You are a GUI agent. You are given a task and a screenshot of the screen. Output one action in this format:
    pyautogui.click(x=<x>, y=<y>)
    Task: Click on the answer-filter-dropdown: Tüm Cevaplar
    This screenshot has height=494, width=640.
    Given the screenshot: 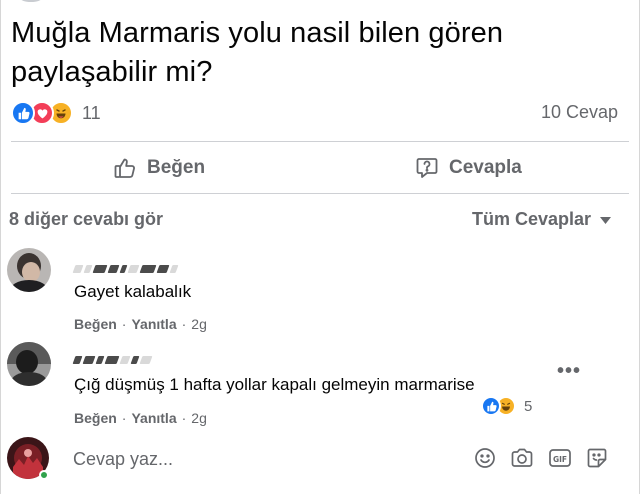 What is the action you would take?
    pyautogui.click(x=542, y=219)
    